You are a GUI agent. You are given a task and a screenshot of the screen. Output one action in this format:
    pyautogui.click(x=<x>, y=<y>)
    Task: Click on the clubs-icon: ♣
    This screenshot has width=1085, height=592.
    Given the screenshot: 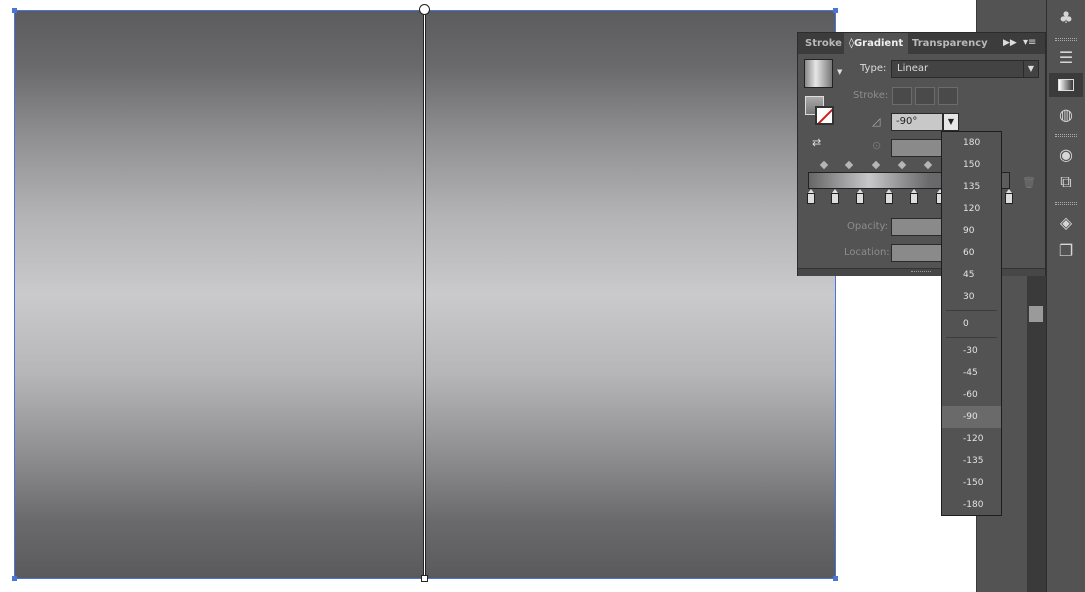 What is the action you would take?
    pyautogui.click(x=1066, y=17)
    